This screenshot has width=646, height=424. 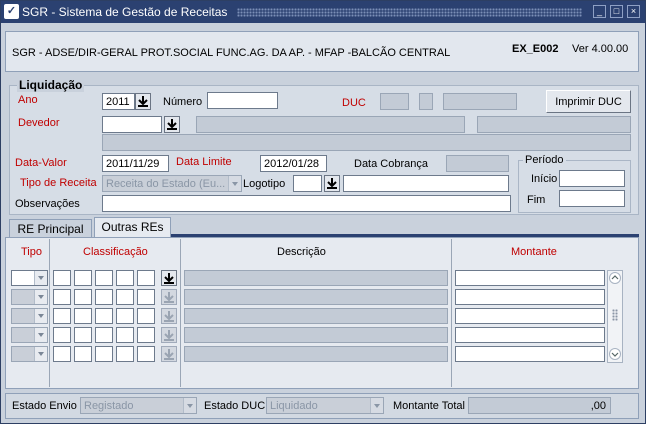 I want to click on maximize-icon: □, so click(x=616, y=11).